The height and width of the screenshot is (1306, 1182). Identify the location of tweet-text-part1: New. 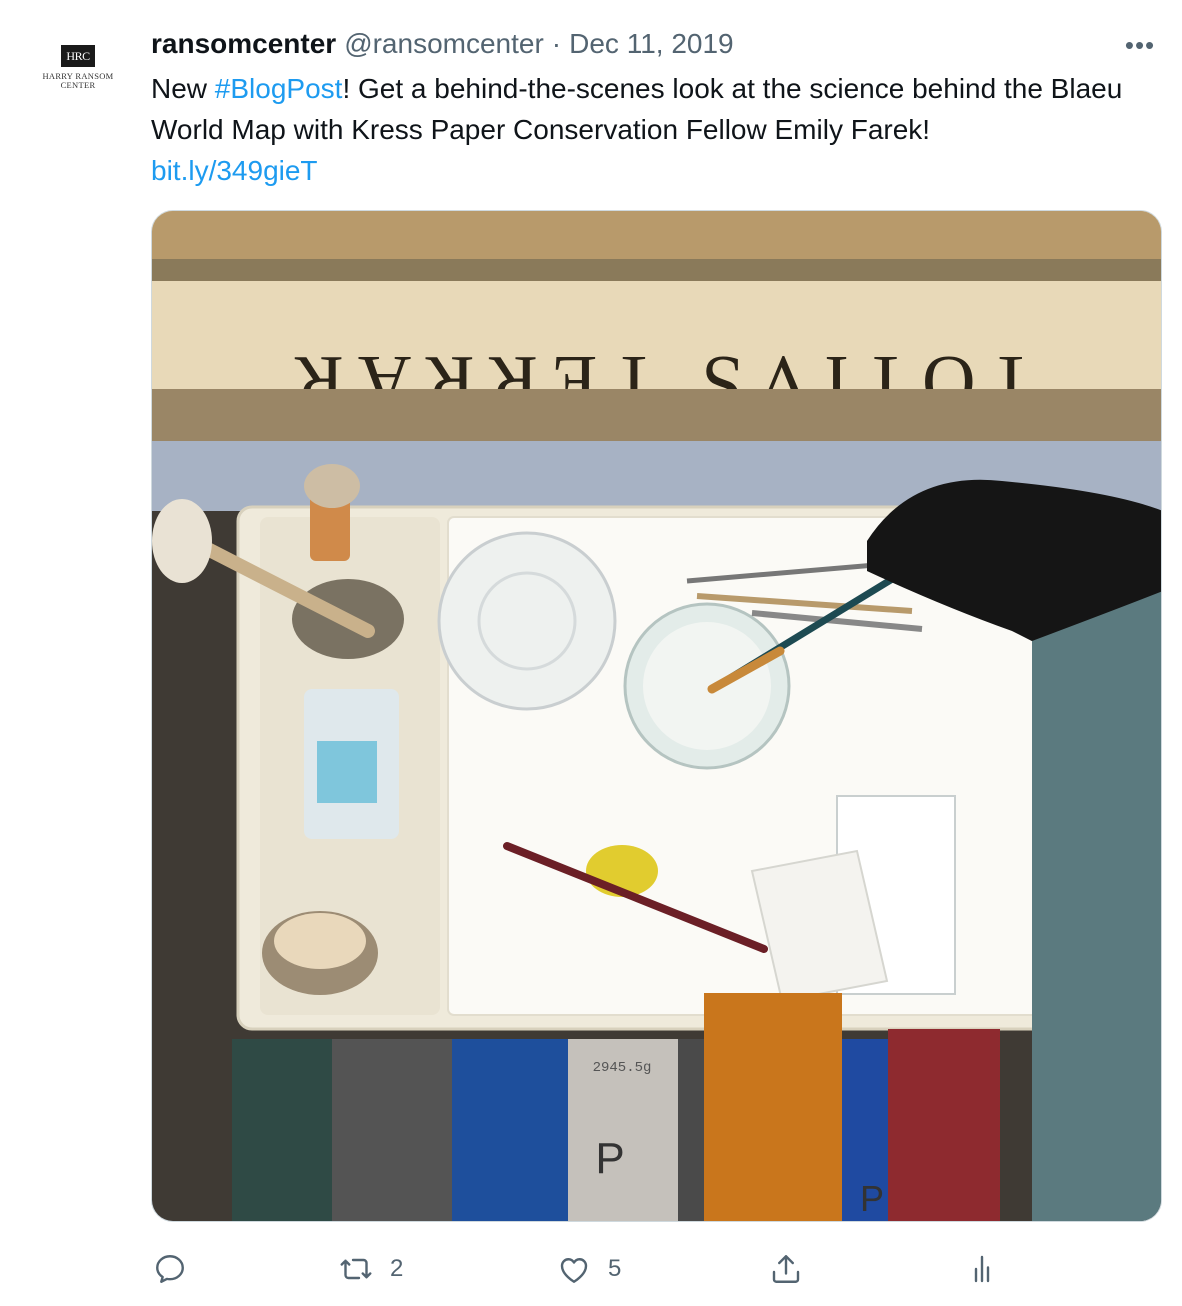
(183, 88).